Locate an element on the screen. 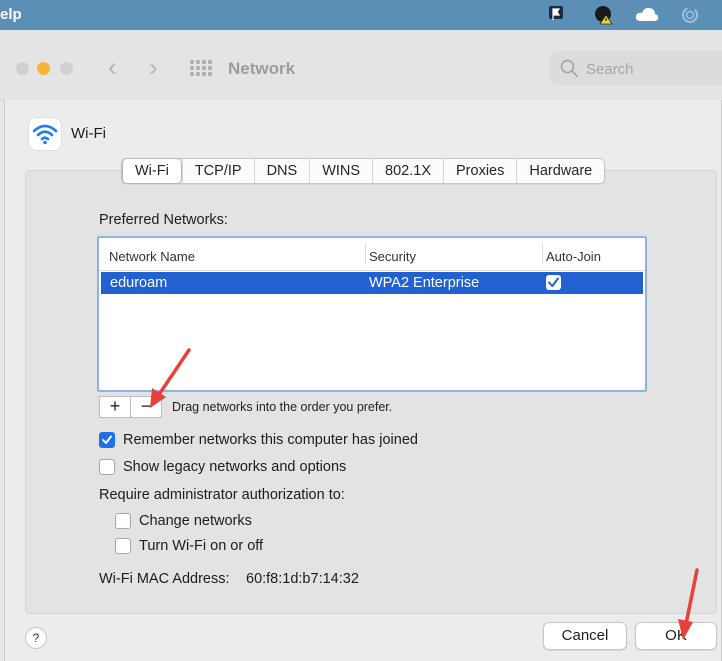 The width and height of the screenshot is (722, 661). table-row: eduroam WPA2 Enterprise is located at coordinates (372, 283).